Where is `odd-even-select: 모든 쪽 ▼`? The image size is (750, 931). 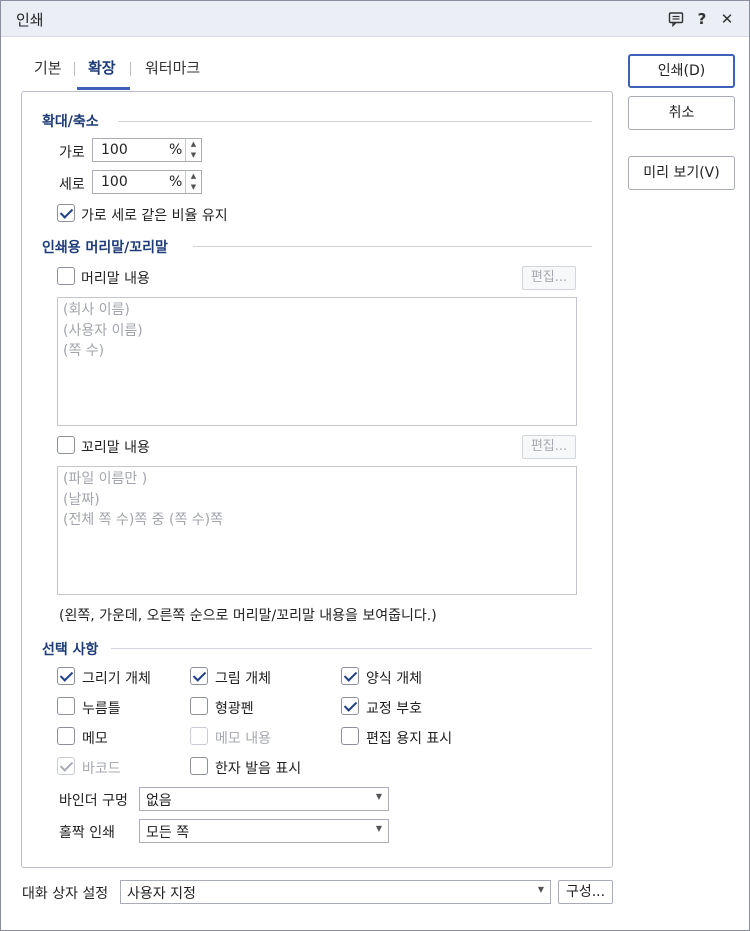
odd-even-select: 모든 쪽 ▼ is located at coordinates (264, 831).